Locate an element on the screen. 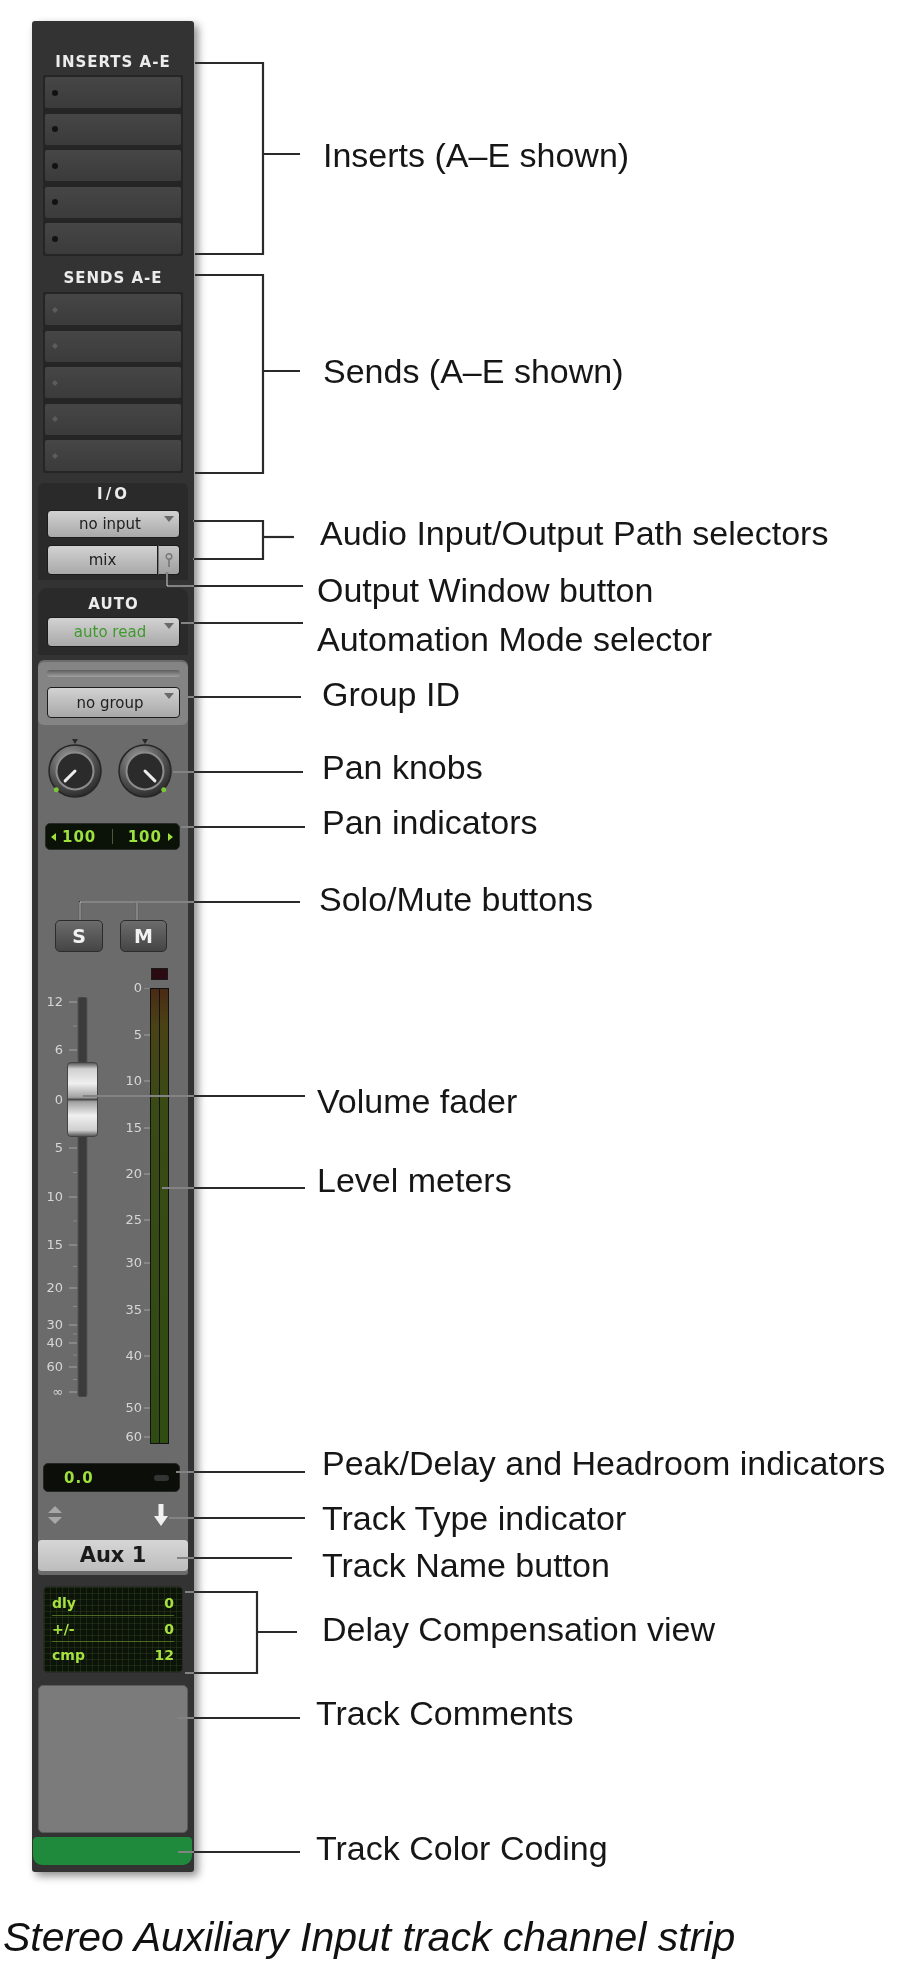 This screenshot has height=1965, width=905. callout-label: Automation Mode selector is located at coordinates (514, 639).